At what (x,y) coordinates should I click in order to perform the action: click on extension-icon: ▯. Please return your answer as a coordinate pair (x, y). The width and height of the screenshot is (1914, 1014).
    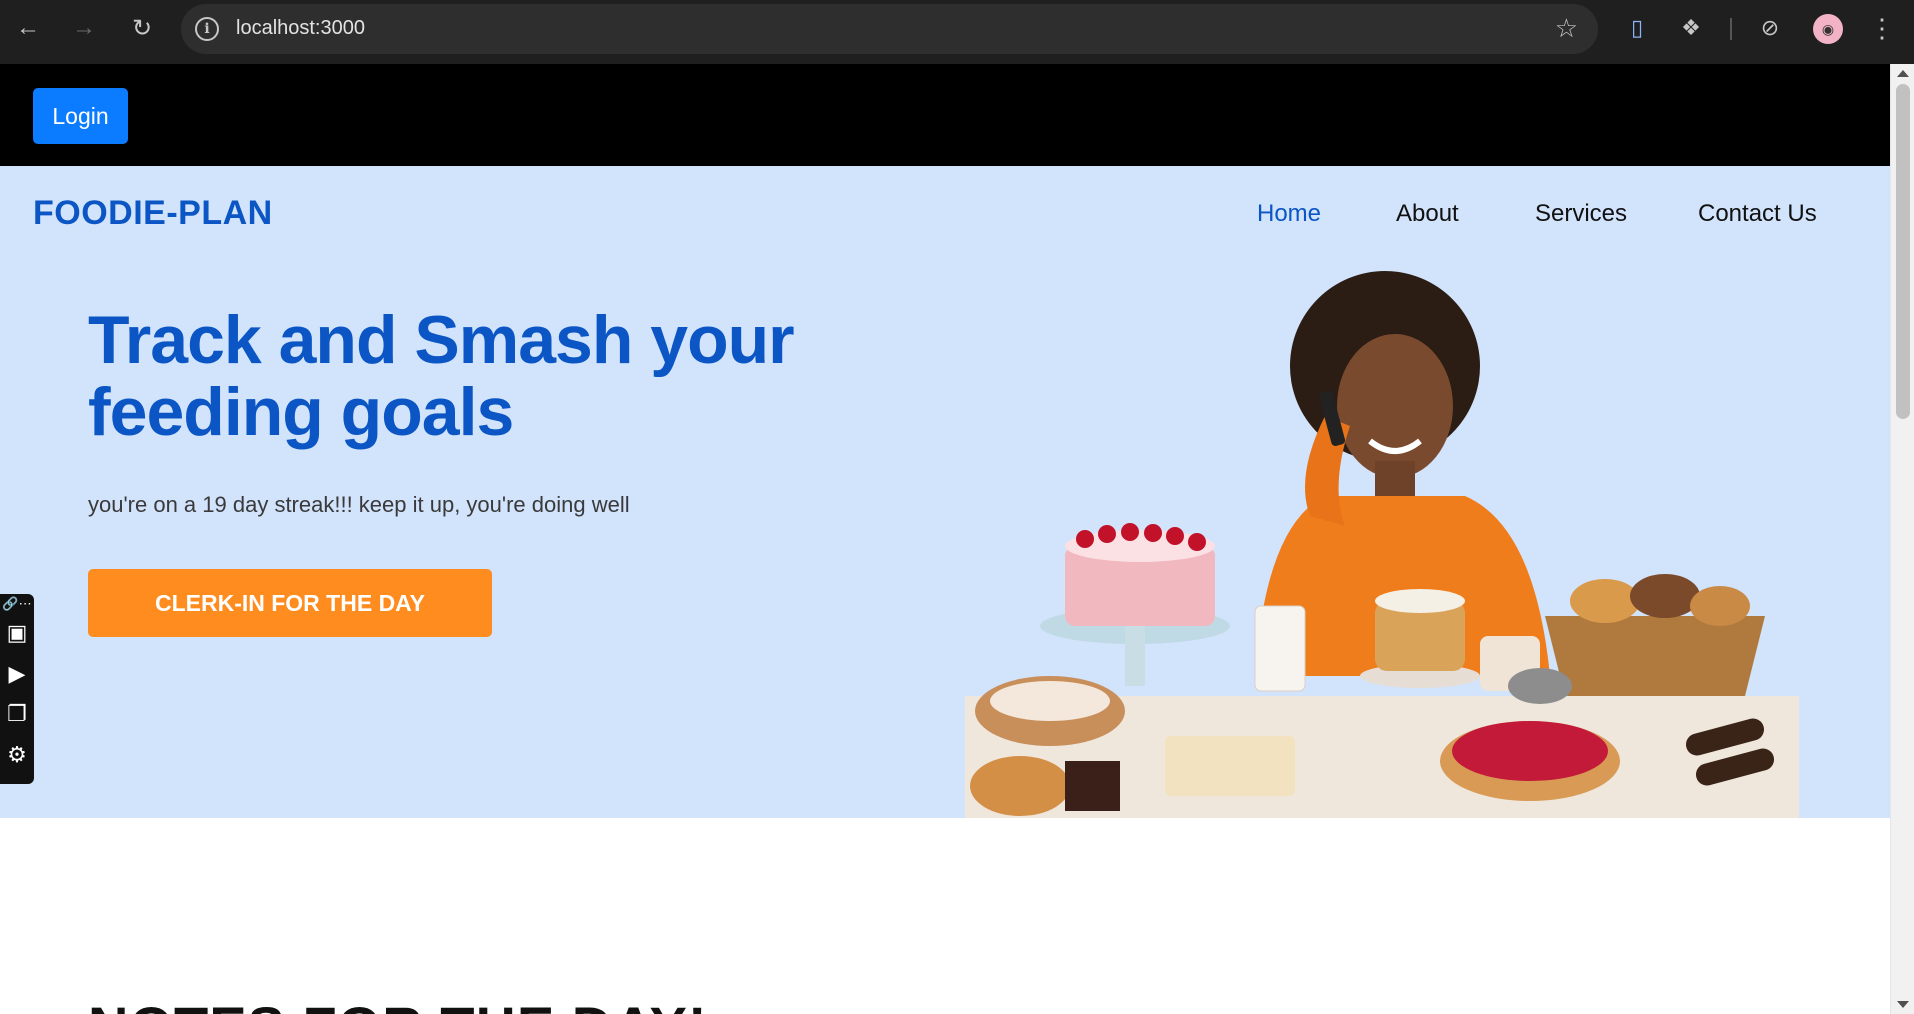
    Looking at the image, I should click on (1637, 28).